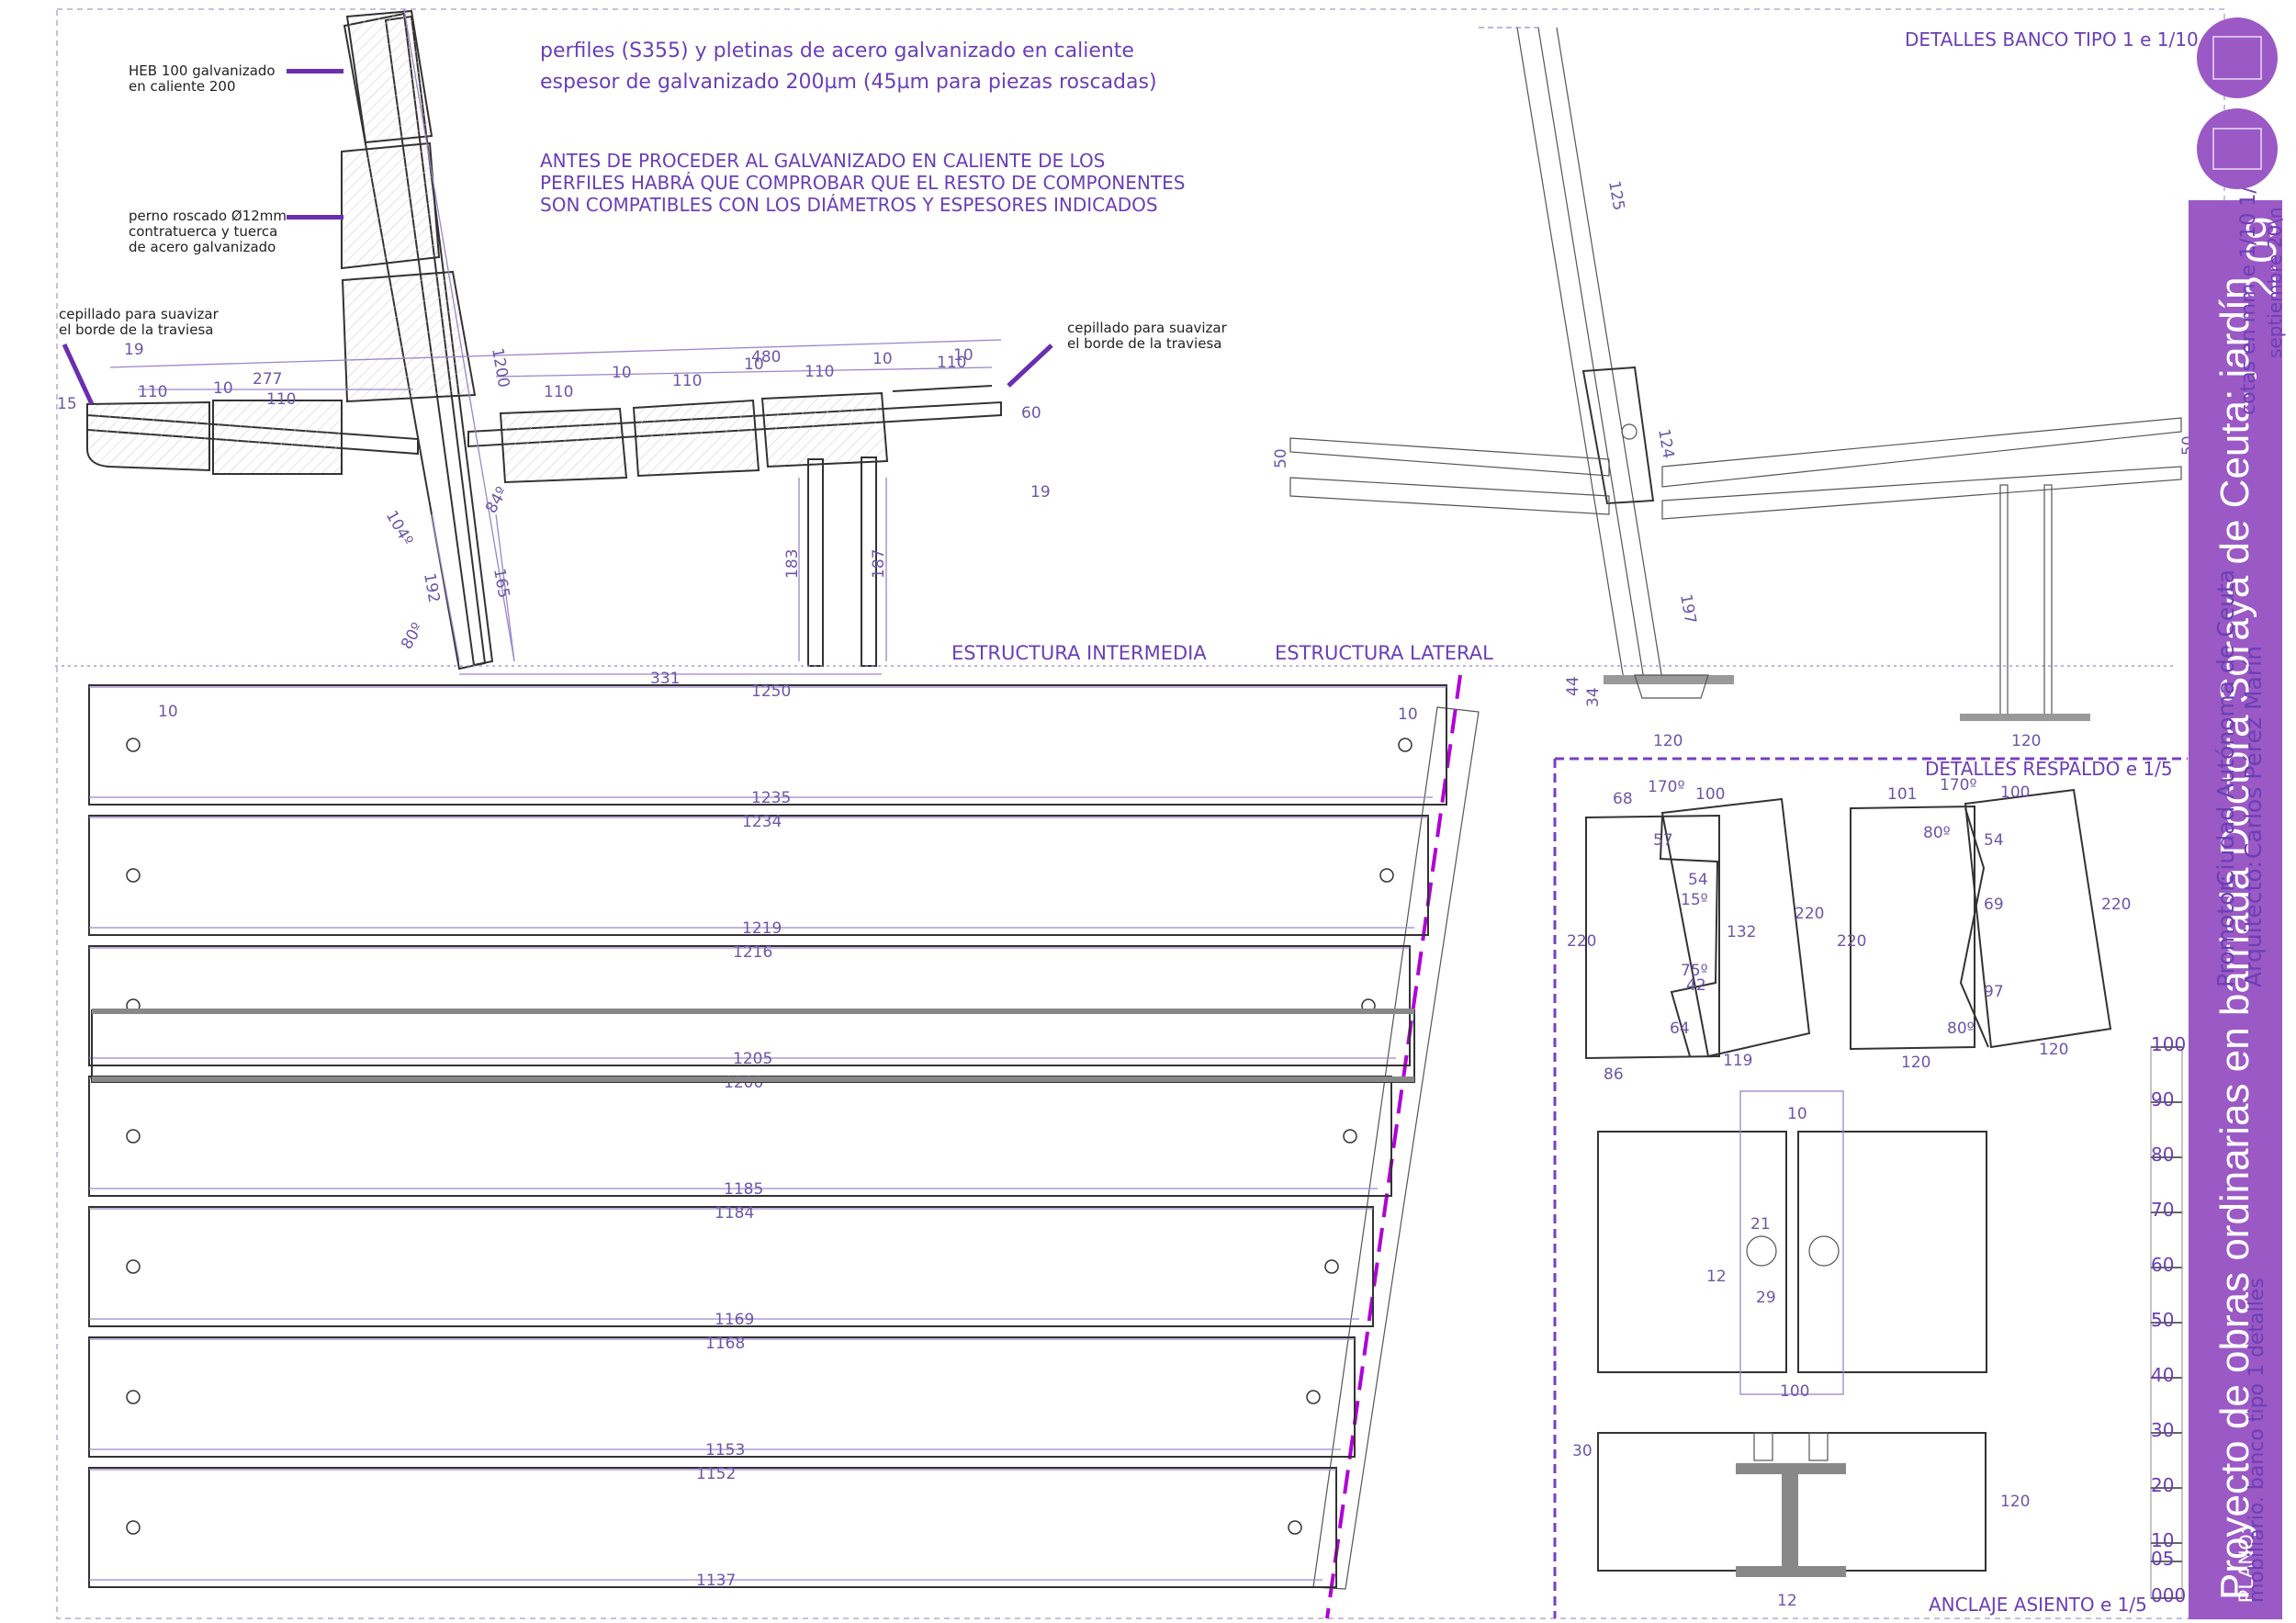 This screenshot has width=2296, height=1623. What do you see at coordinates (1694, 900) in the screenshot?
I see `respaldo-left-dim: 15º` at bounding box center [1694, 900].